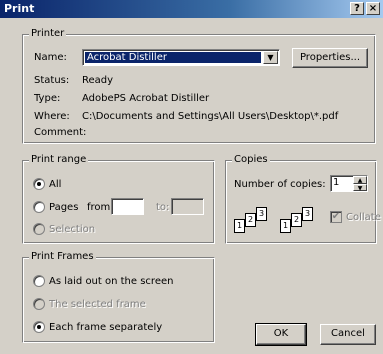  Describe the element at coordinates (360, 188) in the screenshot. I see `copies-spin-down: ▼` at that location.